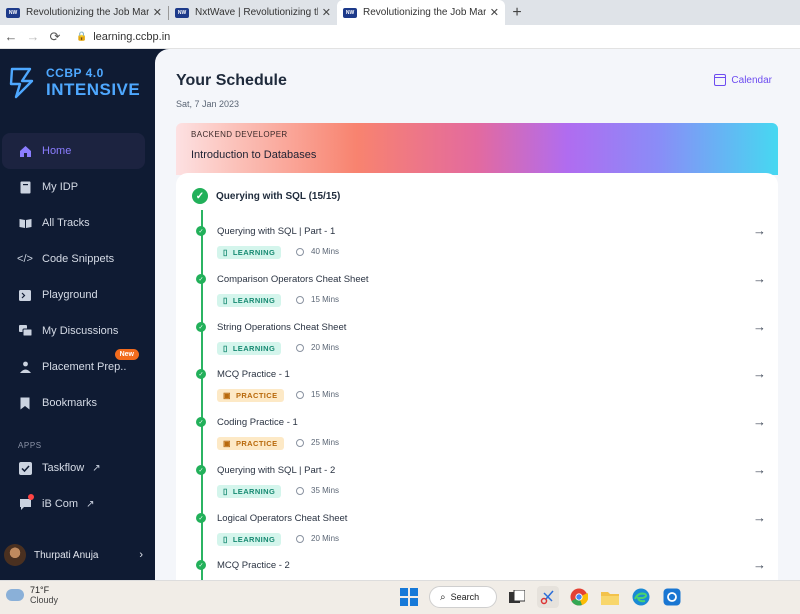 This screenshot has height=614, width=800. I want to click on sidebar-item-playground: Playground, so click(73, 295).